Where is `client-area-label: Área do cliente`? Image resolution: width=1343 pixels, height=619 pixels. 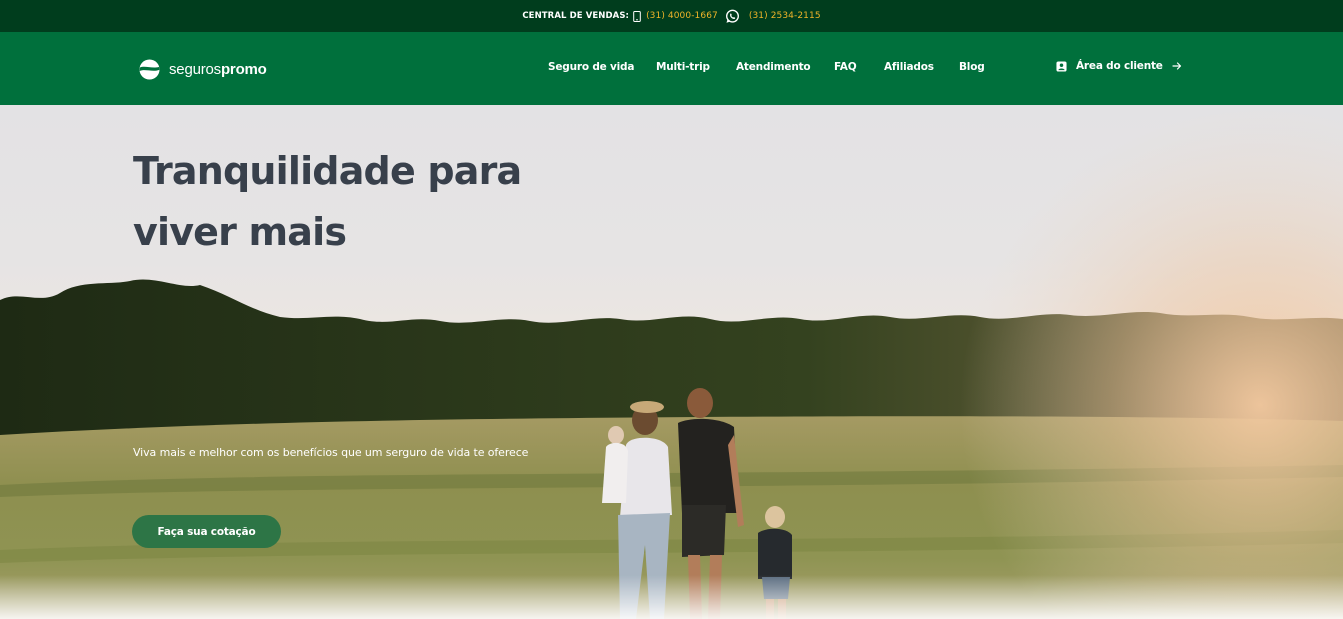
client-area-label: Área do cliente is located at coordinates (1119, 66).